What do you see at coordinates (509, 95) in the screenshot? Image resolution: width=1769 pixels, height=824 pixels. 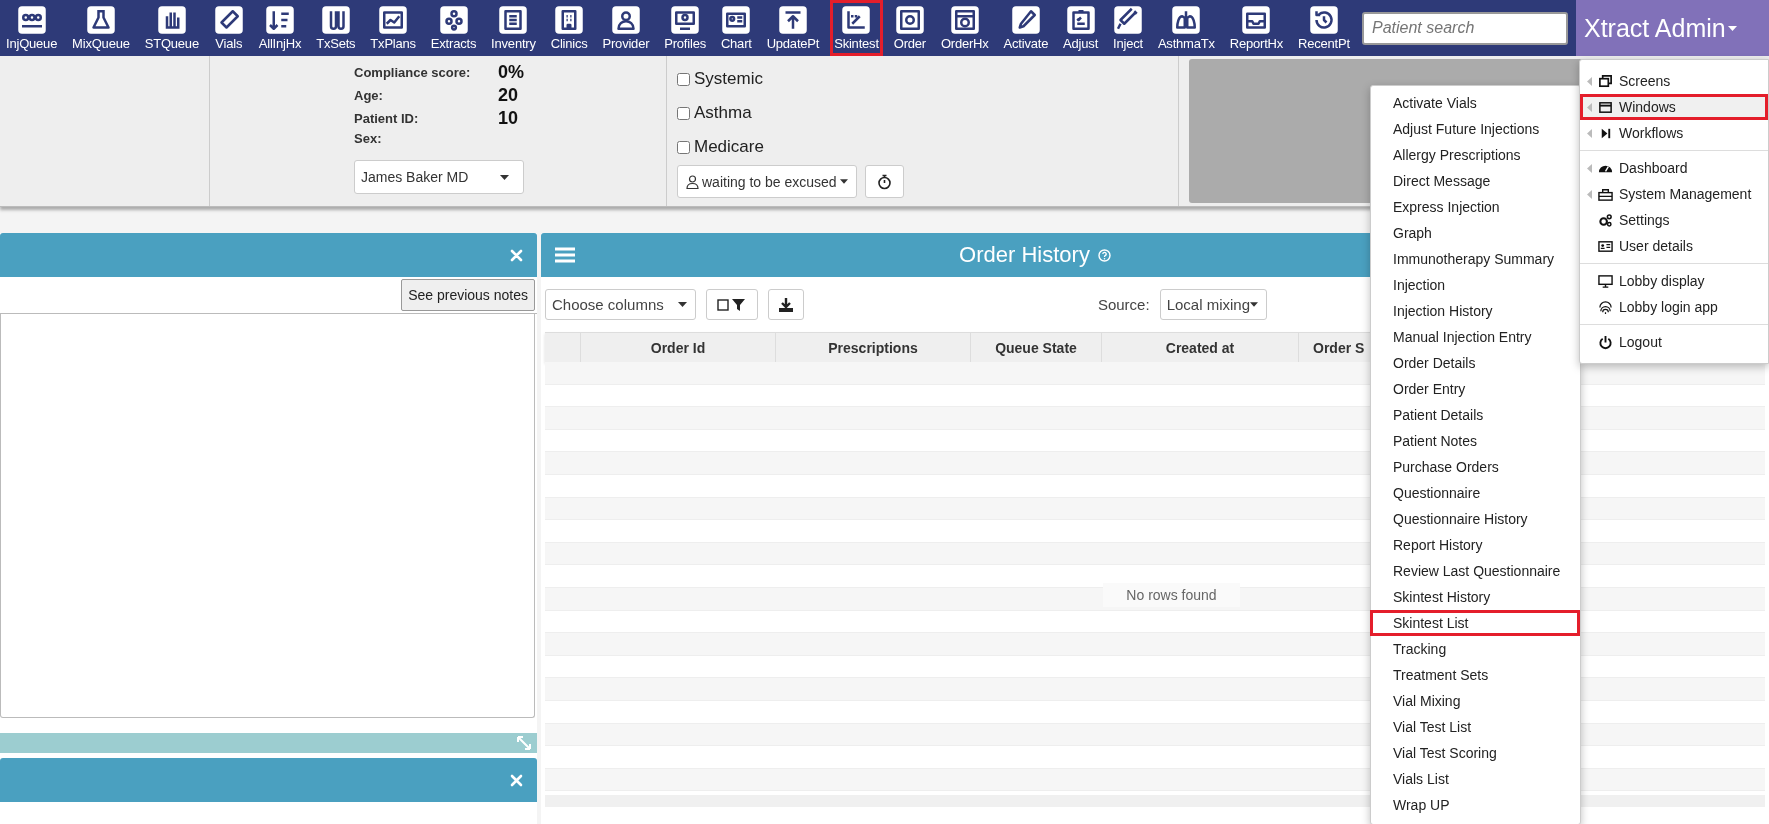 I see `field-value: 20` at bounding box center [509, 95].